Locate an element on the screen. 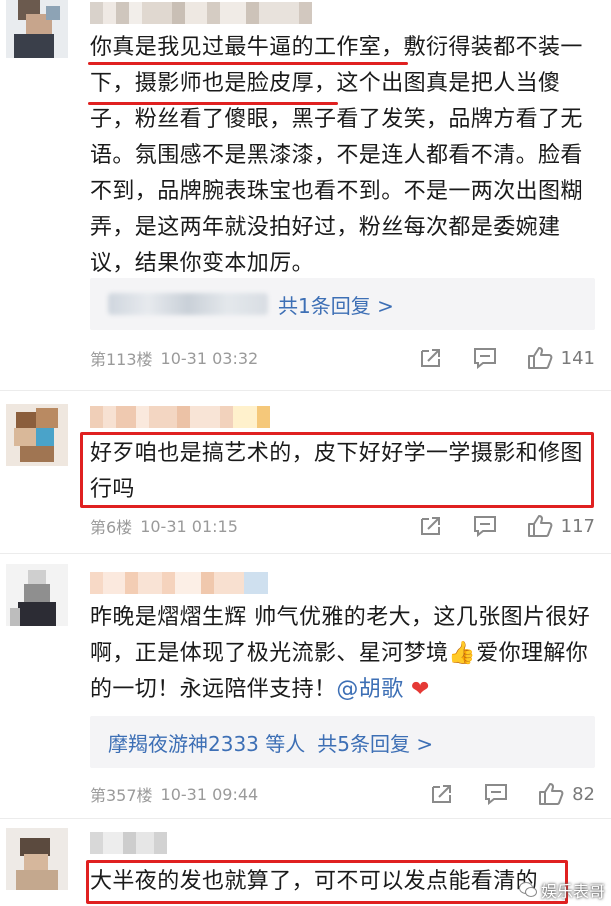 The width and height of the screenshot is (611, 906). like-button: 141 is located at coordinates (561, 358).